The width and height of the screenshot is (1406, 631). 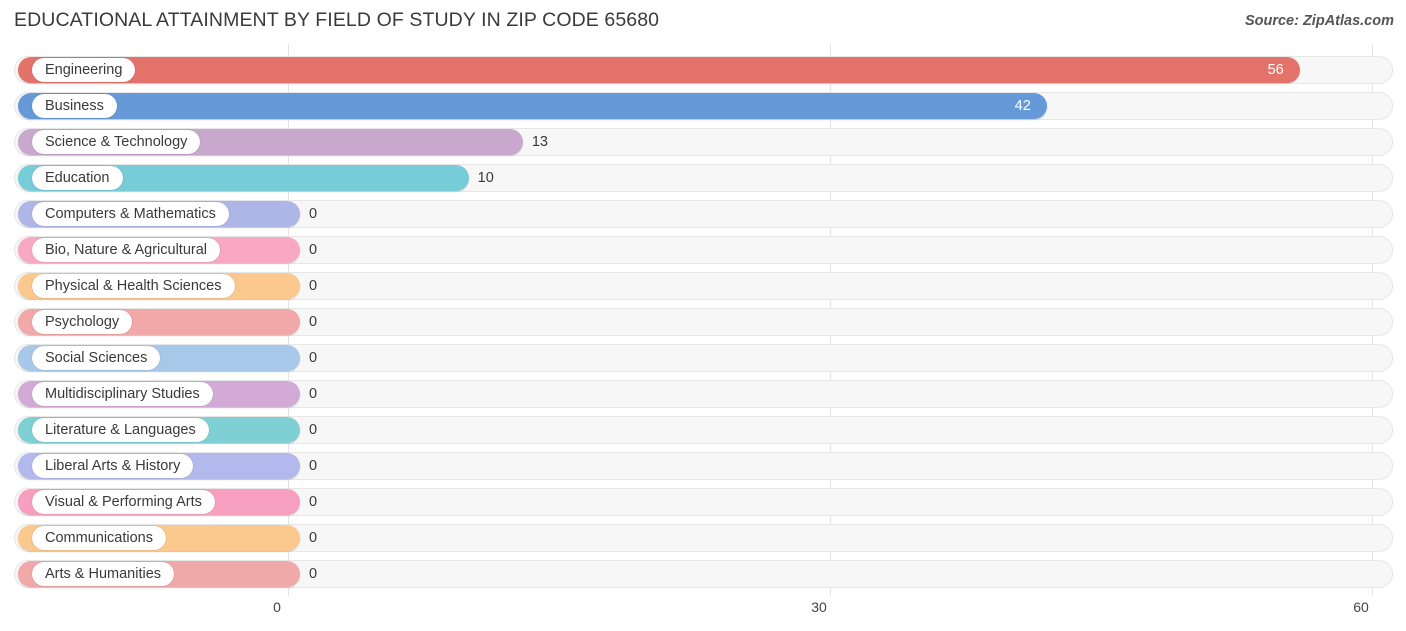 I want to click on bar-category-label: Communications, so click(x=99, y=538).